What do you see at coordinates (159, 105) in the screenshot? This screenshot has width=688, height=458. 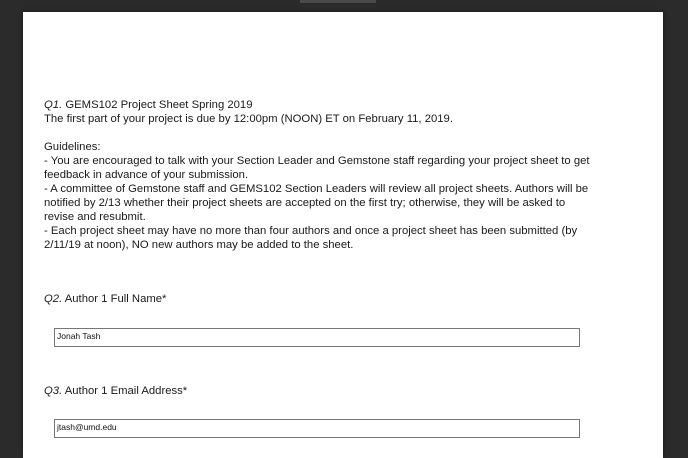 I see `q1-title: GEMS102 Project Sheet Spring 2019` at bounding box center [159, 105].